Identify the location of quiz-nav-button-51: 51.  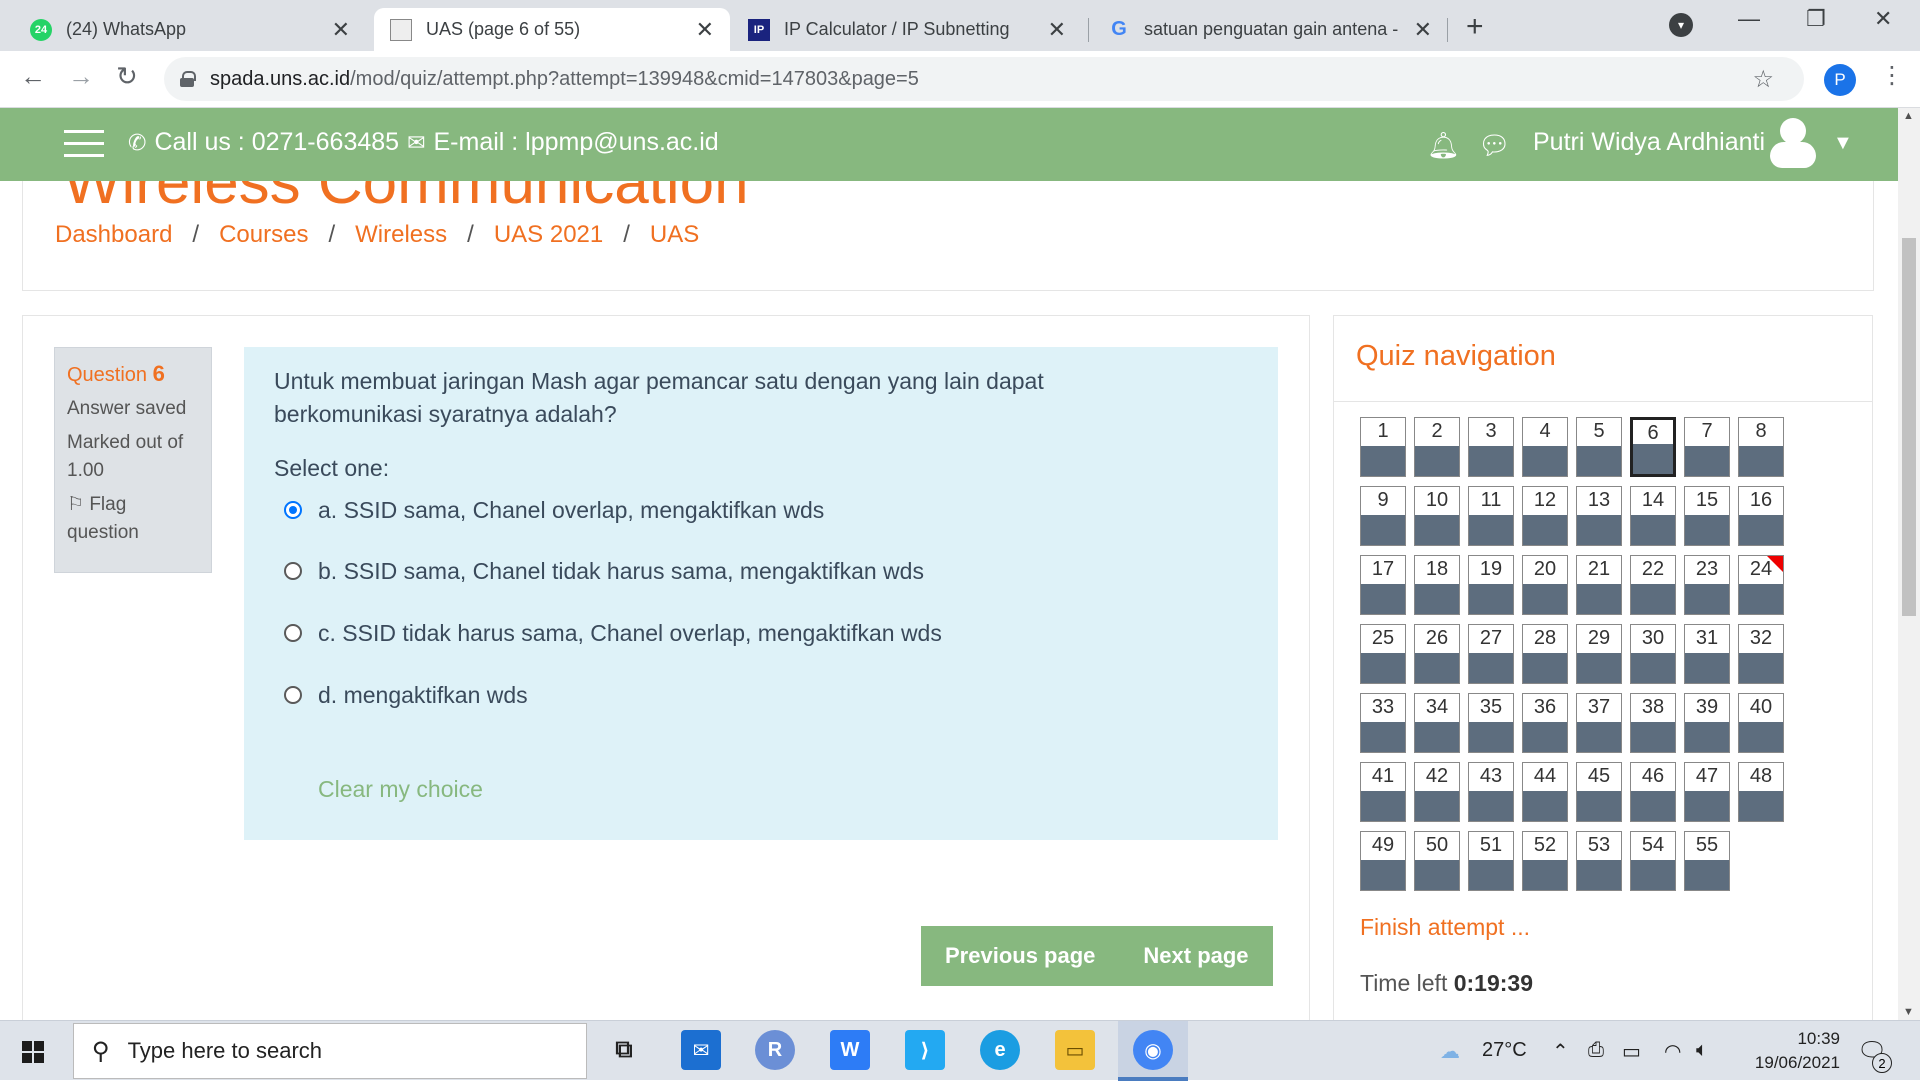
(1491, 861).